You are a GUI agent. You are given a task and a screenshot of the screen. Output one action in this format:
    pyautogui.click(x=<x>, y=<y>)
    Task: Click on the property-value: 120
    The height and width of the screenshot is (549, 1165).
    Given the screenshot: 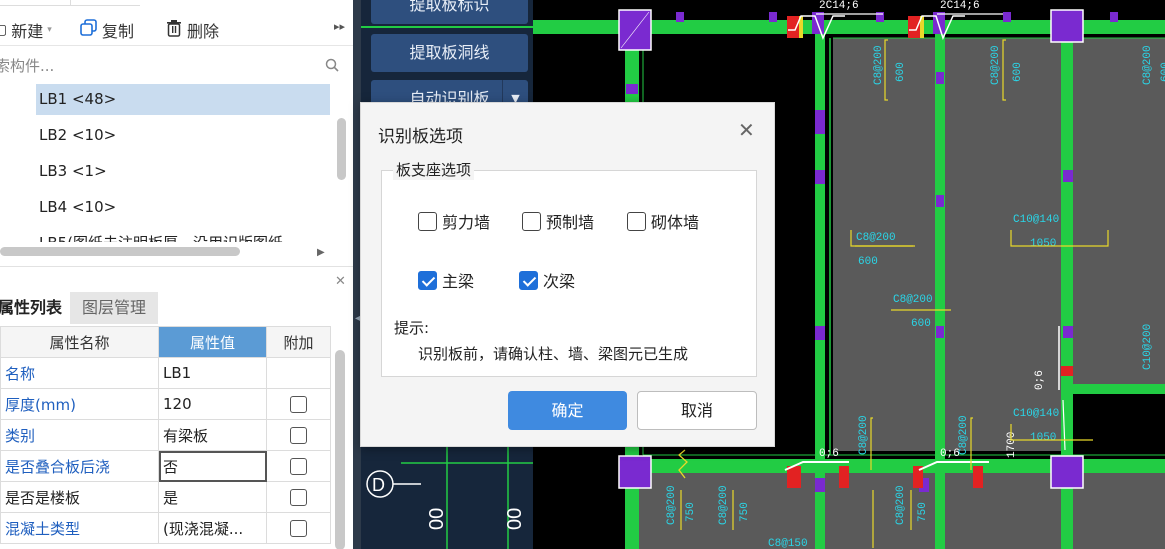 What is the action you would take?
    pyautogui.click(x=212, y=404)
    